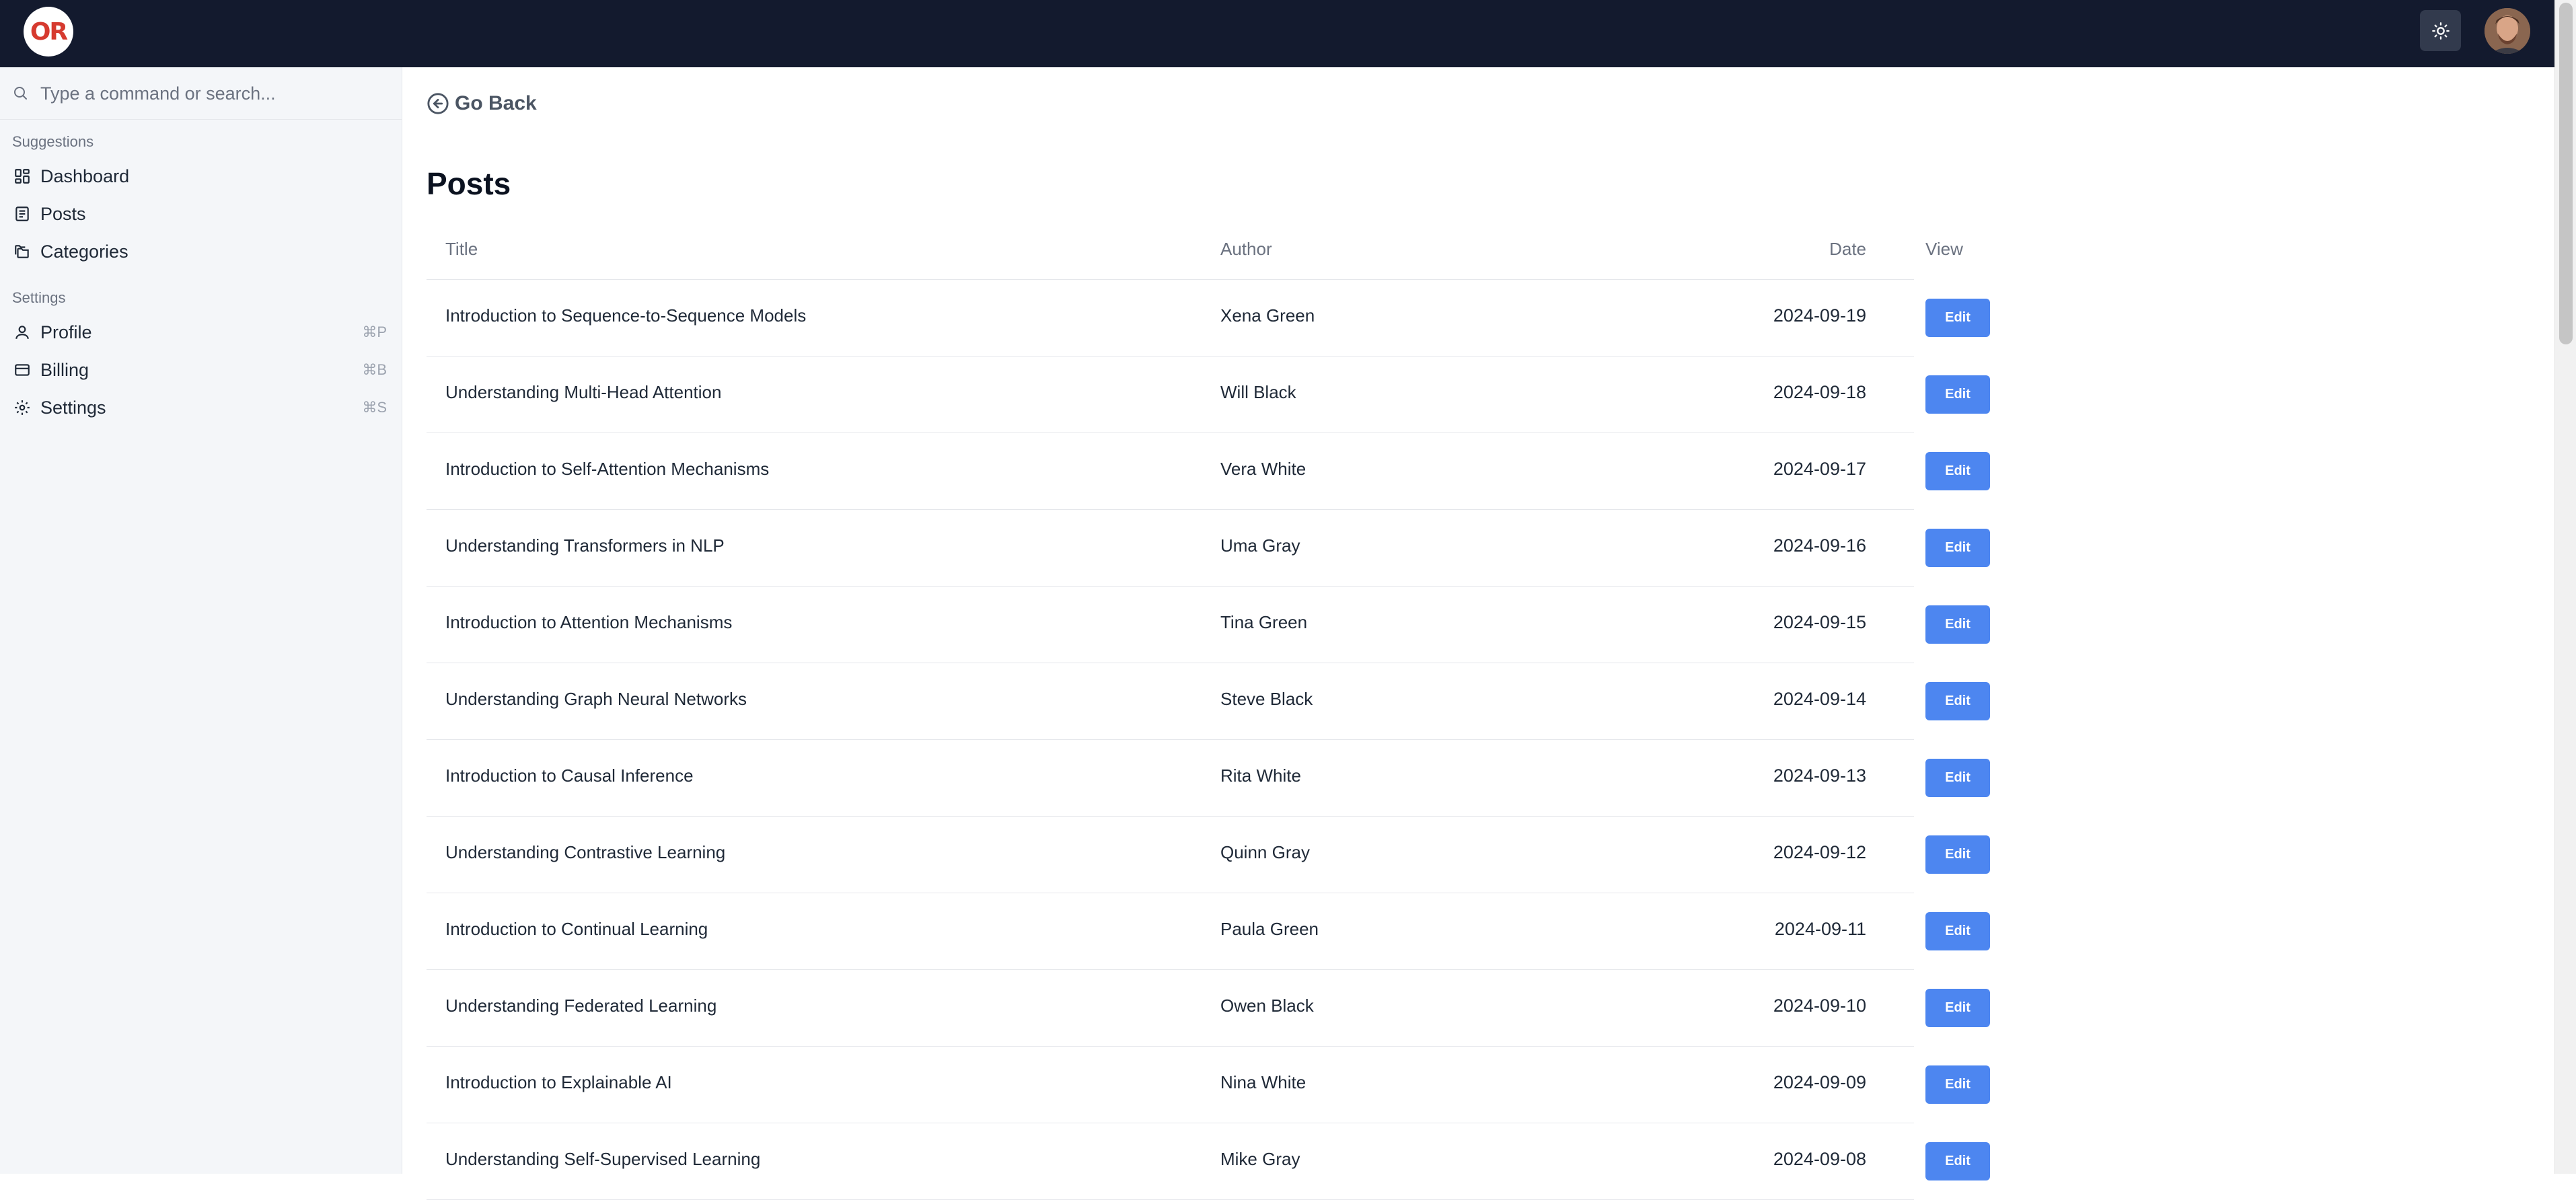 This screenshot has width=2576, height=1200. Describe the element at coordinates (201, 176) in the screenshot. I see `sidebar-item-dashboard: Dashboard` at that location.